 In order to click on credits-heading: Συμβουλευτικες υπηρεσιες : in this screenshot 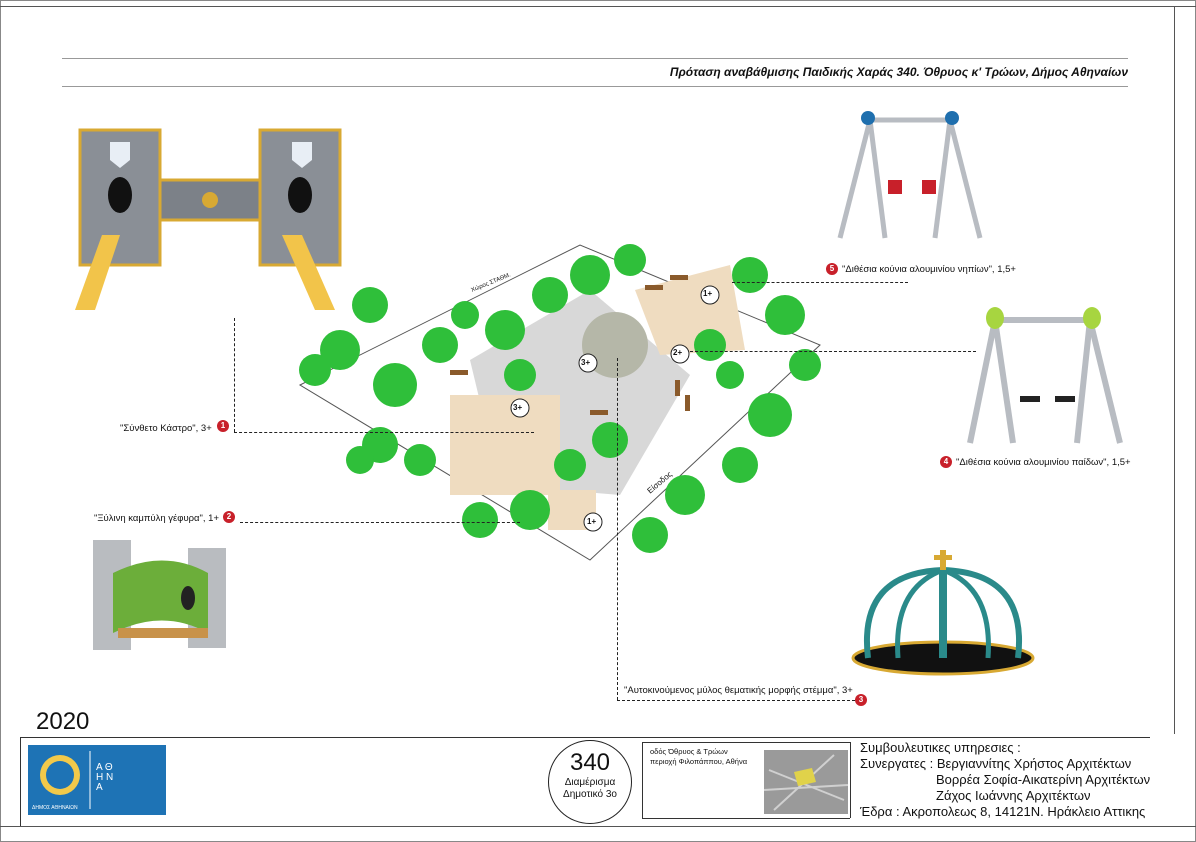, I will do `click(940, 747)`.